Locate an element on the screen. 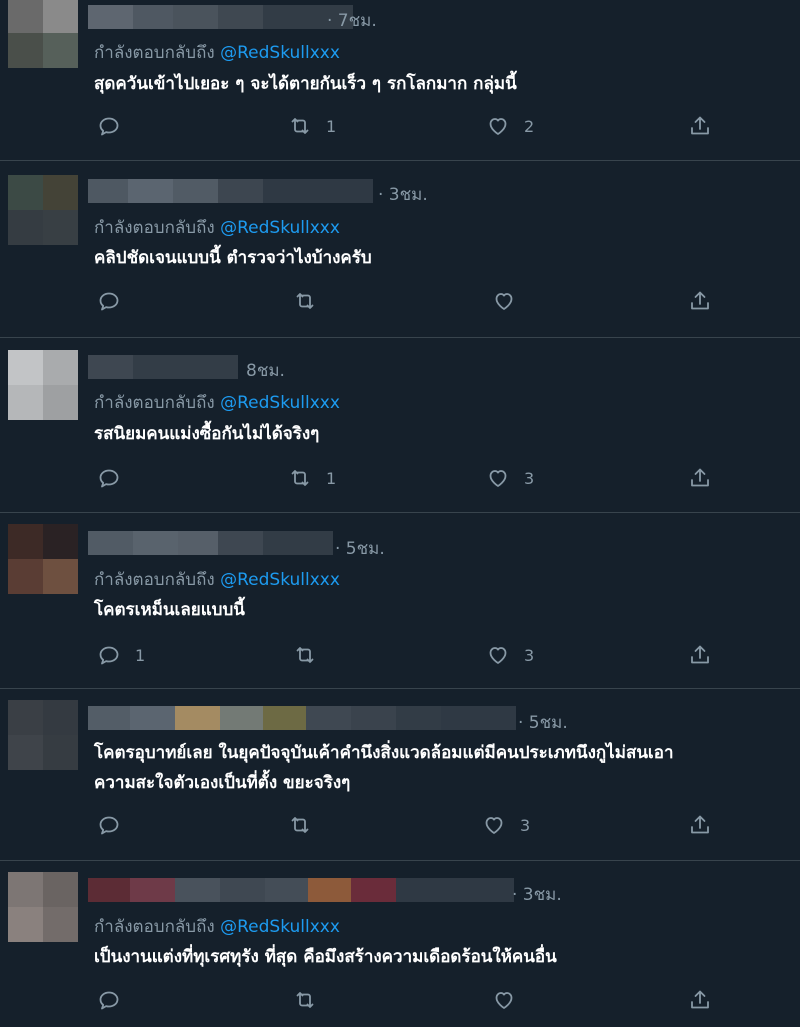  tweet-text: คลิปชัดเจนแบบนี้ ตำรวจว่าไงบ้างครับ is located at coordinates (233, 258).